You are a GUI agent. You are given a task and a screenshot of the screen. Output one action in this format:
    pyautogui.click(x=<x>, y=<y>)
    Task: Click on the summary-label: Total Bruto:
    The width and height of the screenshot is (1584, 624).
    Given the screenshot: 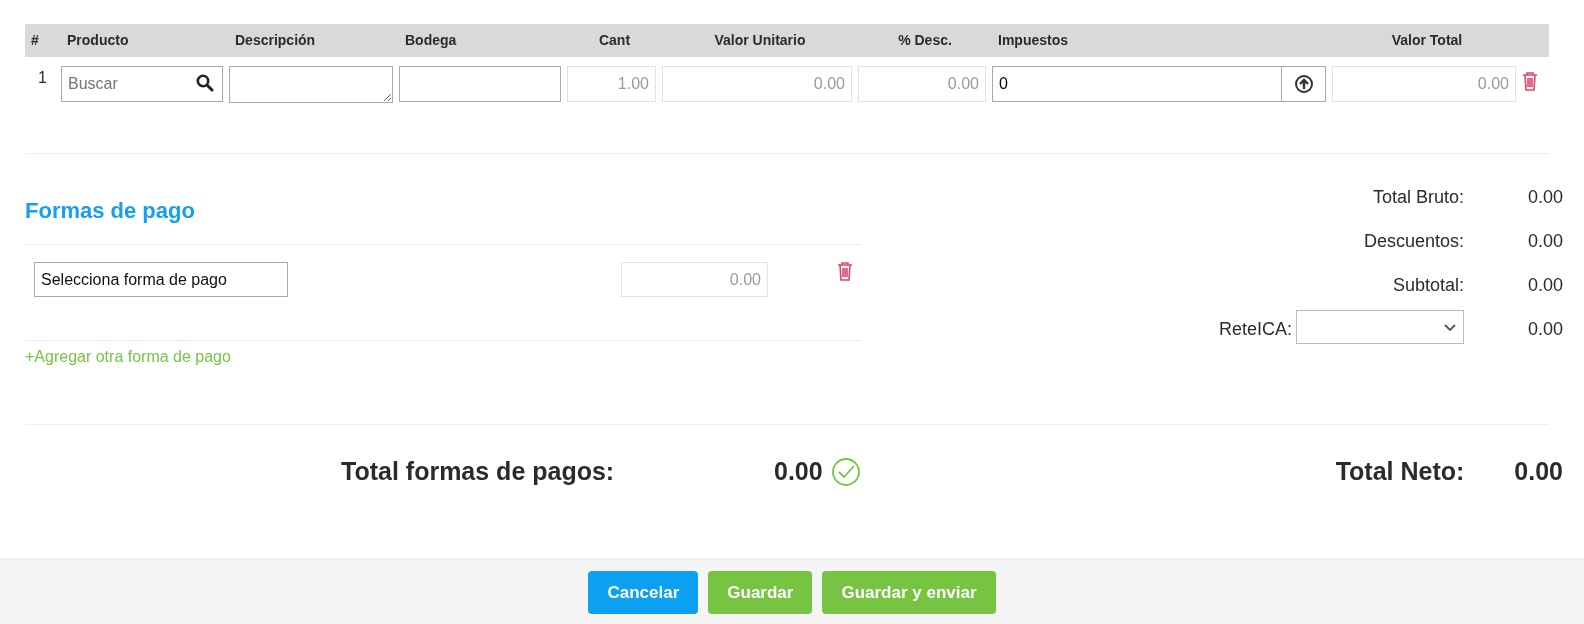 What is the action you would take?
    pyautogui.click(x=1418, y=197)
    